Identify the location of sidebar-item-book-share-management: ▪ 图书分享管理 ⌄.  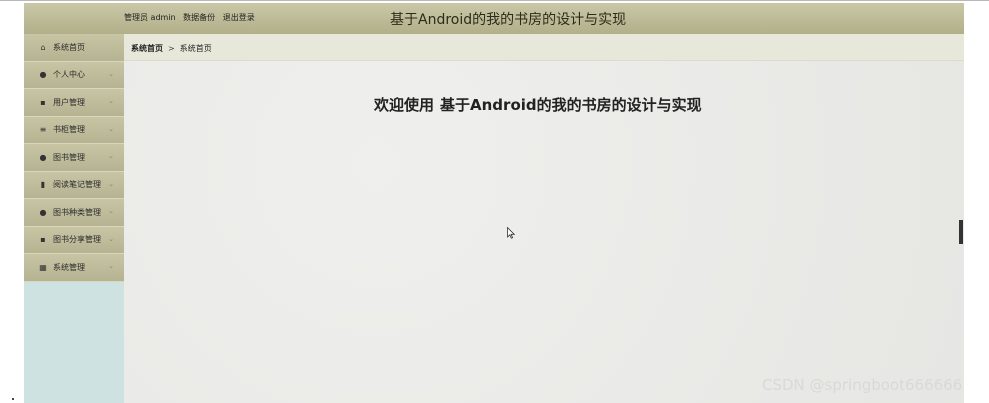
(74, 240).